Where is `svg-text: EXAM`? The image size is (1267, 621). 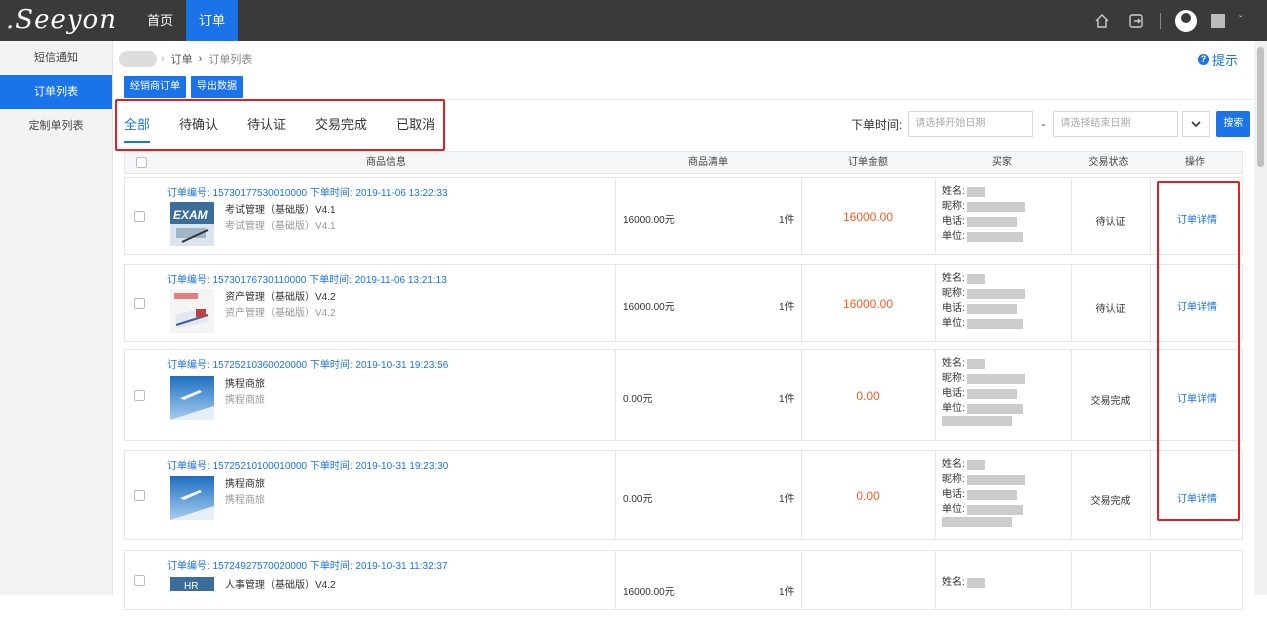
svg-text: EXAM is located at coordinates (191, 215).